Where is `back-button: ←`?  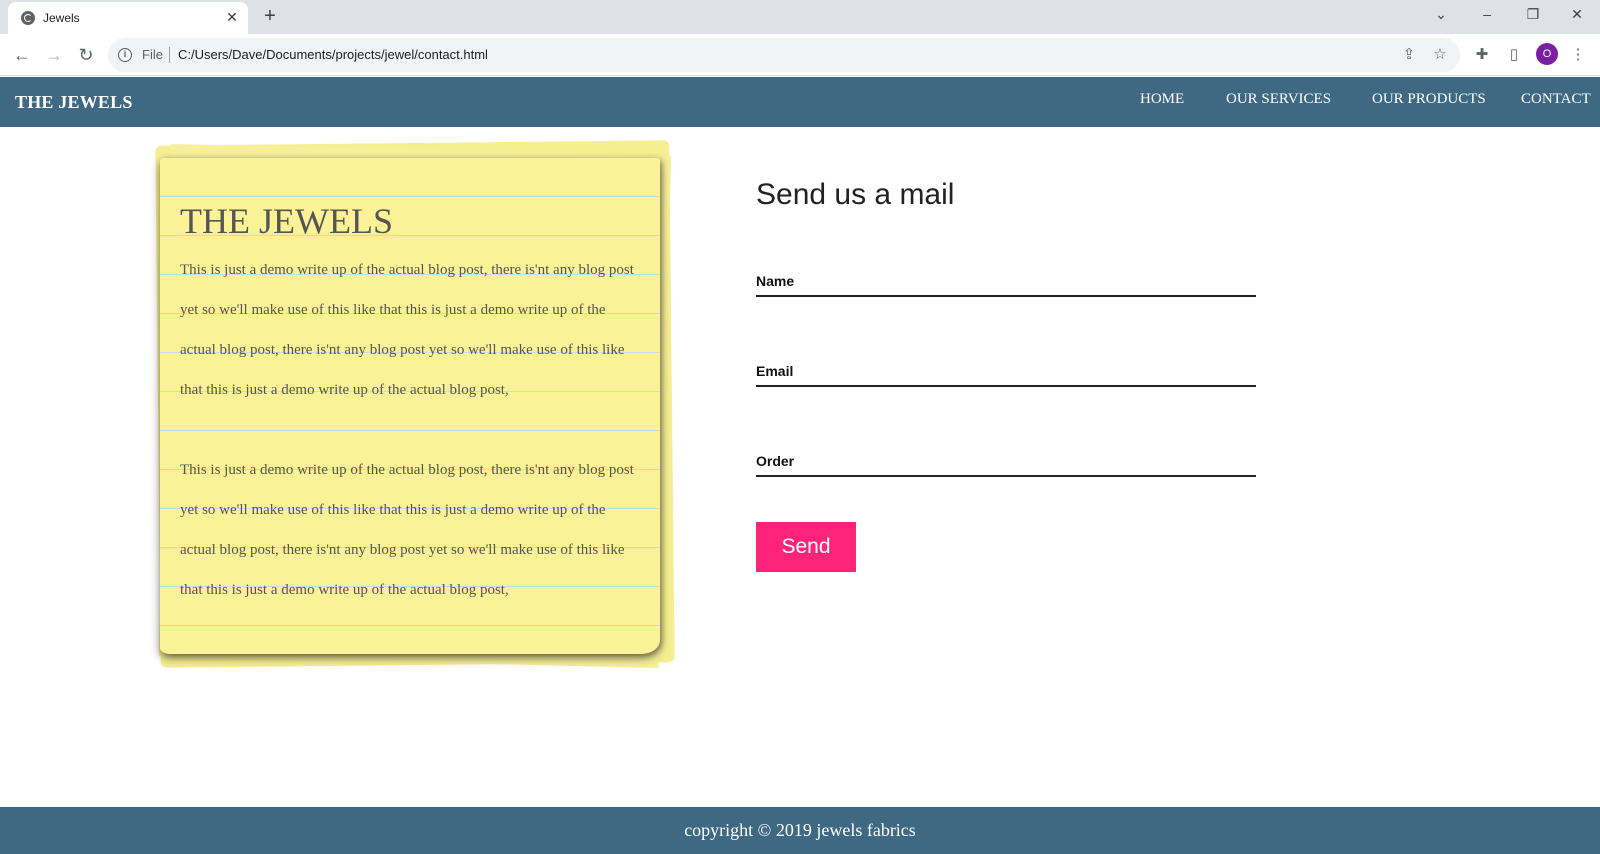 back-button: ← is located at coordinates (22, 55).